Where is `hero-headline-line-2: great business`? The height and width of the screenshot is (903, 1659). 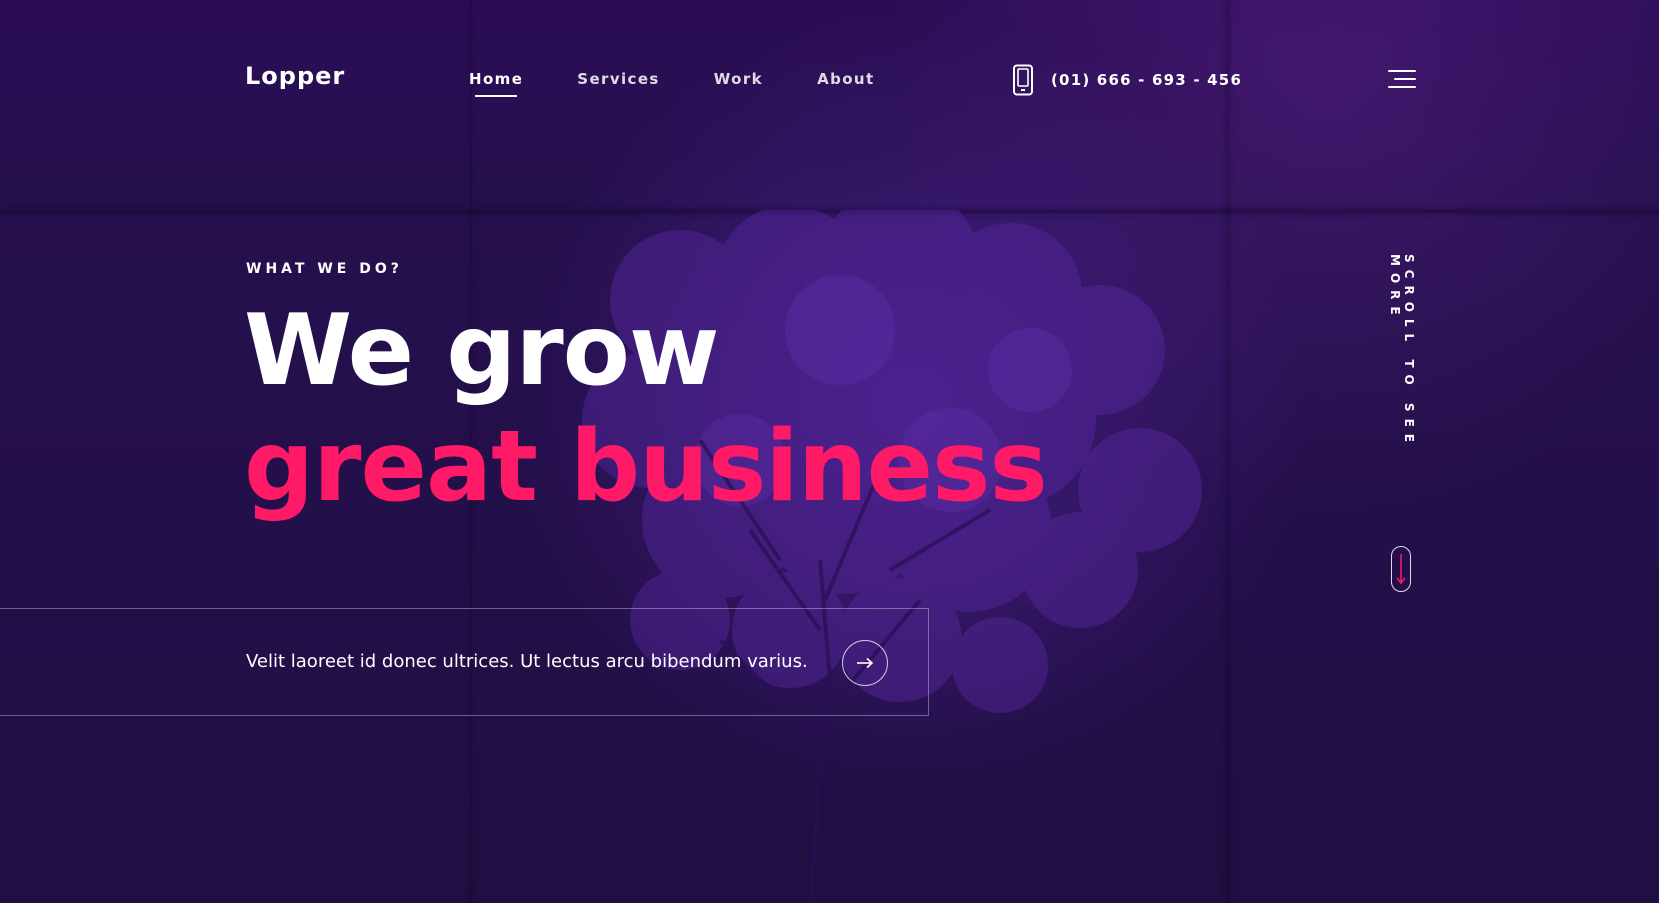
hero-headline-line-2: great business is located at coordinates (646, 467).